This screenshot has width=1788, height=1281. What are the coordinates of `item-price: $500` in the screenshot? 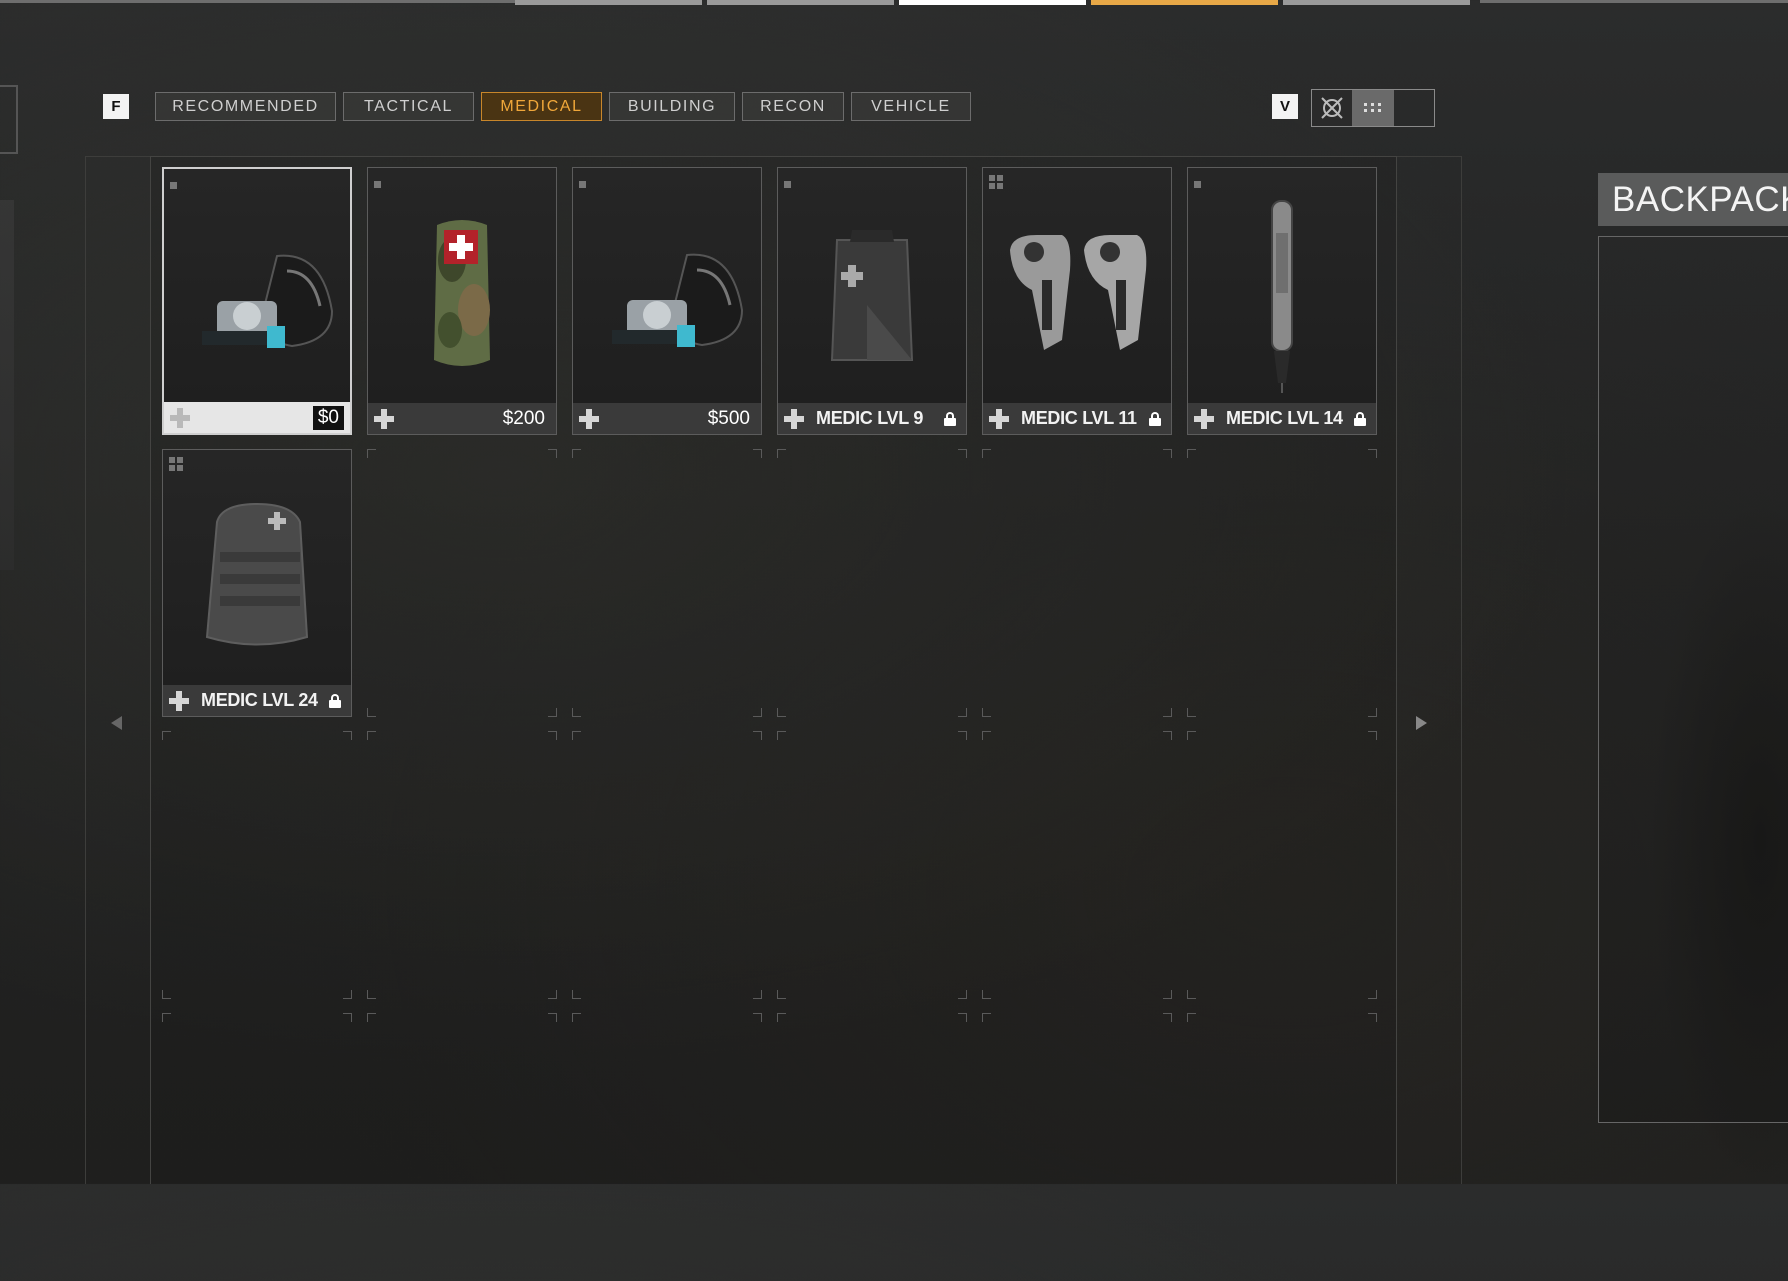 It's located at (728, 418).